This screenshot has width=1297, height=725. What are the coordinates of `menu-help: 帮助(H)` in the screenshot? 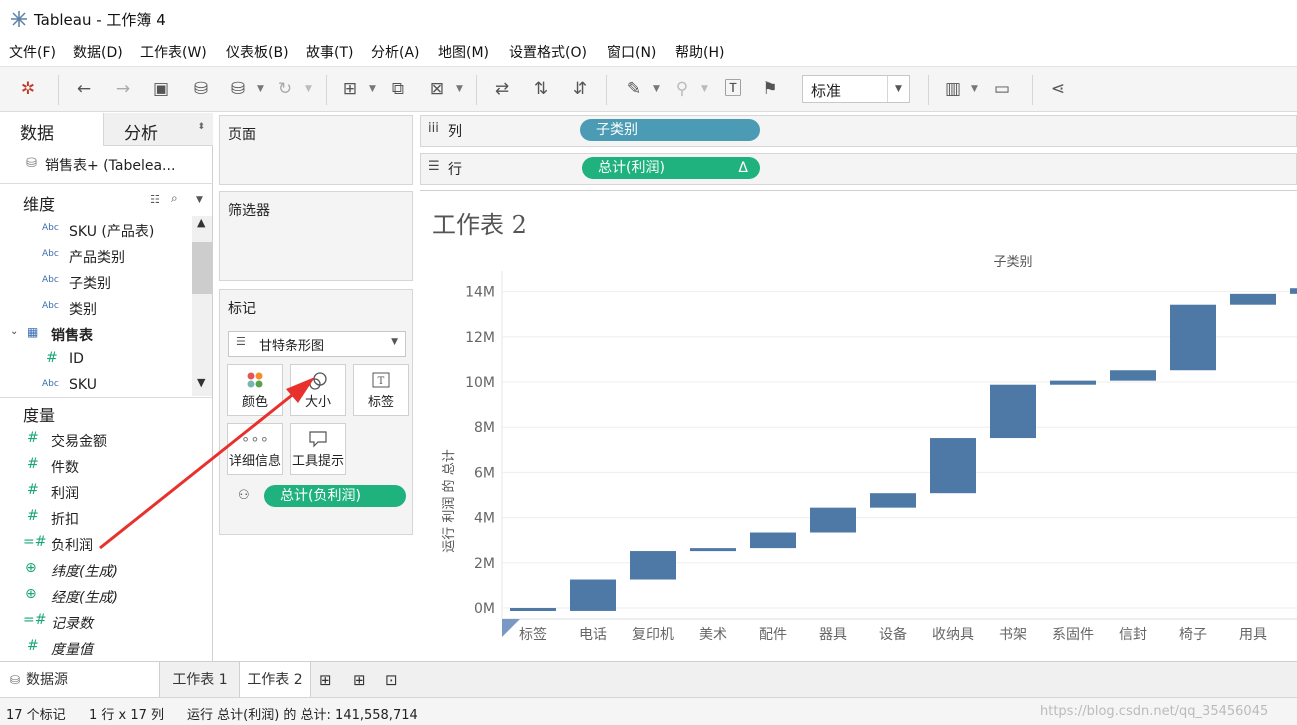 It's located at (699, 52).